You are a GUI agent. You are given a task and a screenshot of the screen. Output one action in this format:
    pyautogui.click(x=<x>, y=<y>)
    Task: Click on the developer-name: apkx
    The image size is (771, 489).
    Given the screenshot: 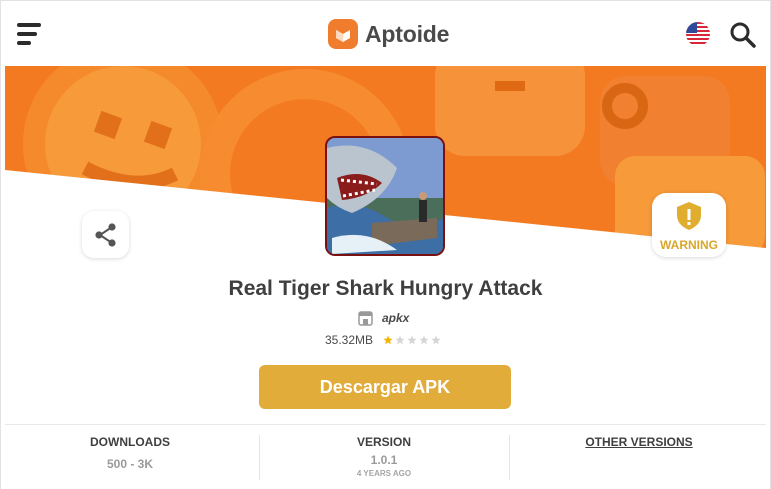 What is the action you would take?
    pyautogui.click(x=396, y=318)
    